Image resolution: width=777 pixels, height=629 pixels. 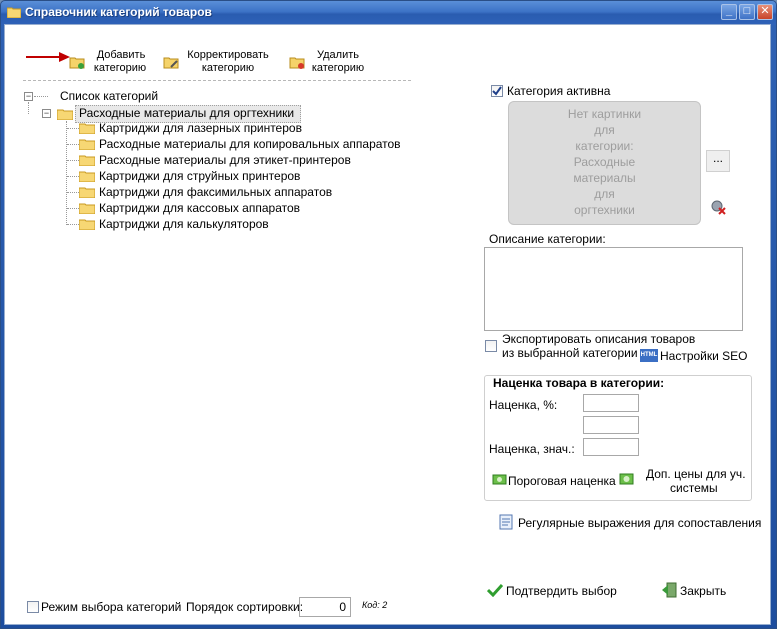 What do you see at coordinates (669, 590) in the screenshot?
I see `exit-icon` at bounding box center [669, 590].